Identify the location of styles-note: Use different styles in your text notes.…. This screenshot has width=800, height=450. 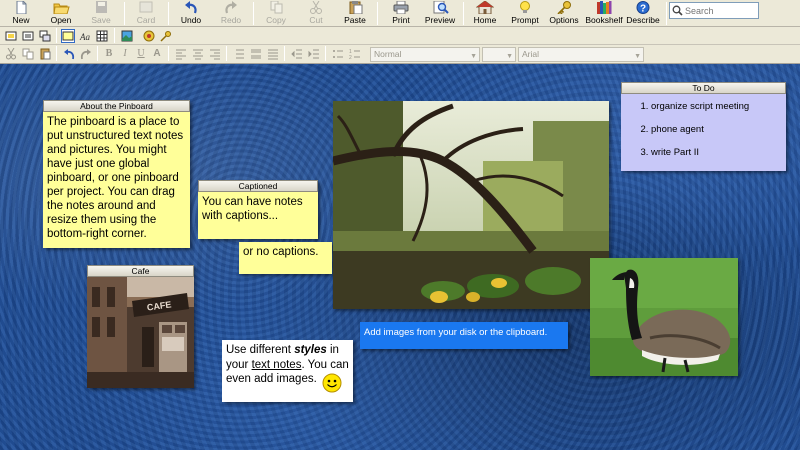
(287, 371).